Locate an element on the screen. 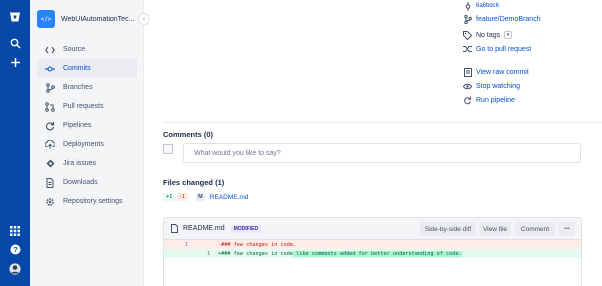 The width and height of the screenshot is (602, 286). tags-label: No tags is located at coordinates (488, 35).